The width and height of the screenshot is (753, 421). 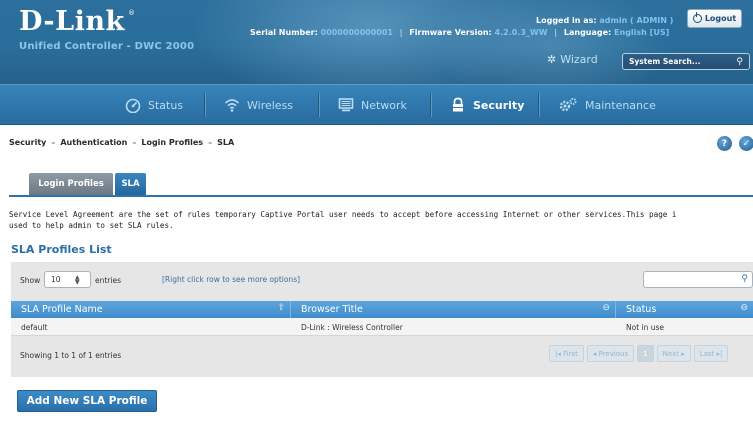 I want to click on nav-item-maintenance: Maintenance, so click(x=607, y=105).